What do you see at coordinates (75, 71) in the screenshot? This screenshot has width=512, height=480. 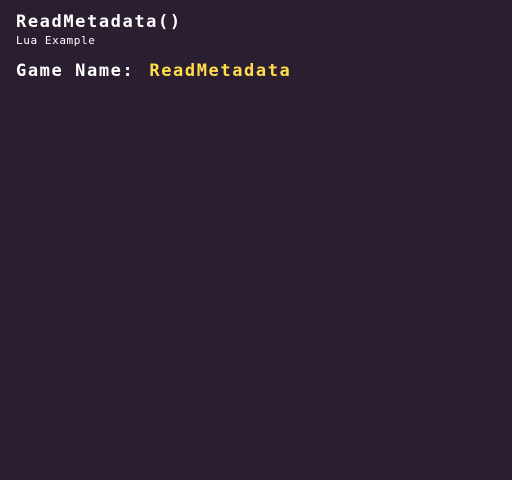 I see `game-name-label: Game Name:` at bounding box center [75, 71].